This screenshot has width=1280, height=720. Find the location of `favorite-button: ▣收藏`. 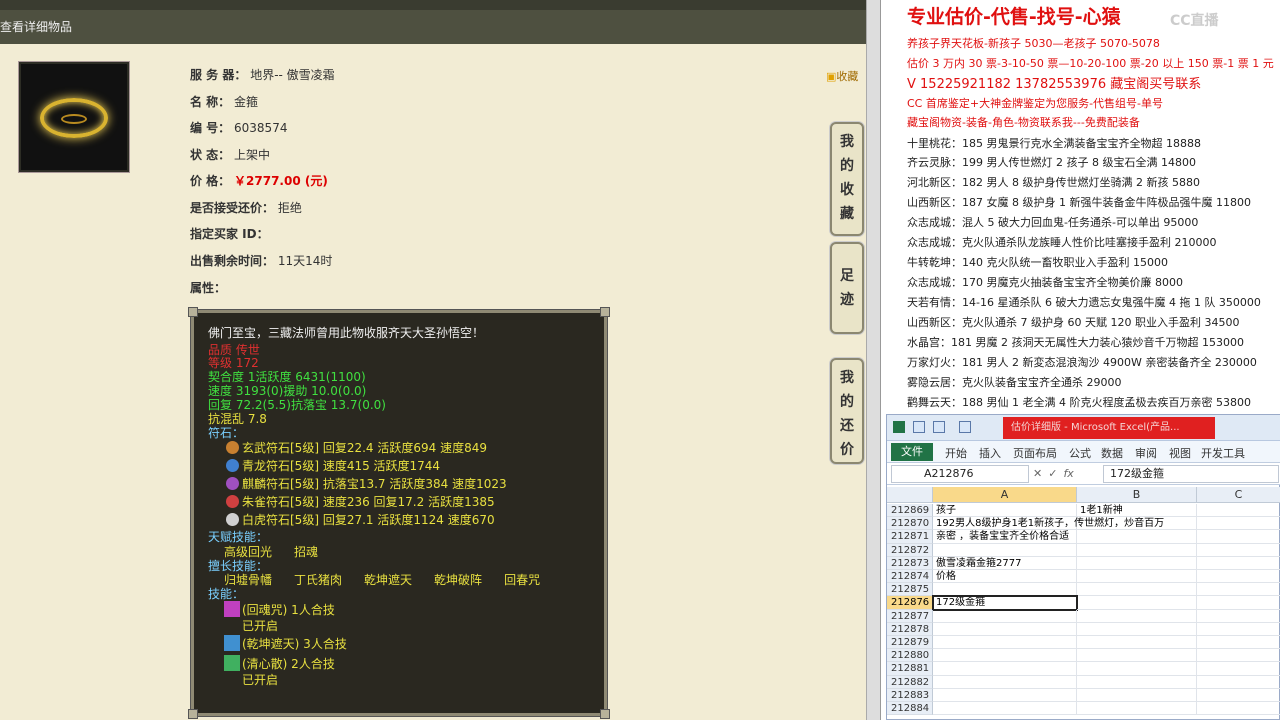

favorite-button: ▣收藏 is located at coordinates (842, 76).